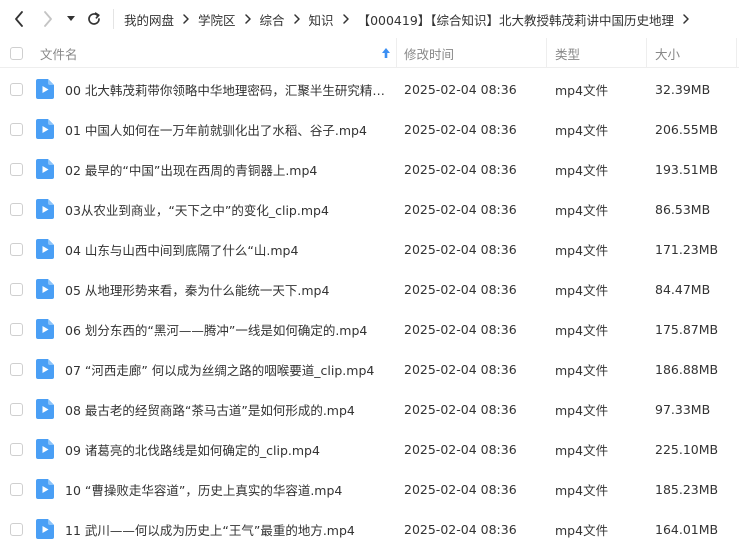 This screenshot has width=739, height=556. I want to click on breadcrumb-item-academy: 学院区, so click(217, 19).